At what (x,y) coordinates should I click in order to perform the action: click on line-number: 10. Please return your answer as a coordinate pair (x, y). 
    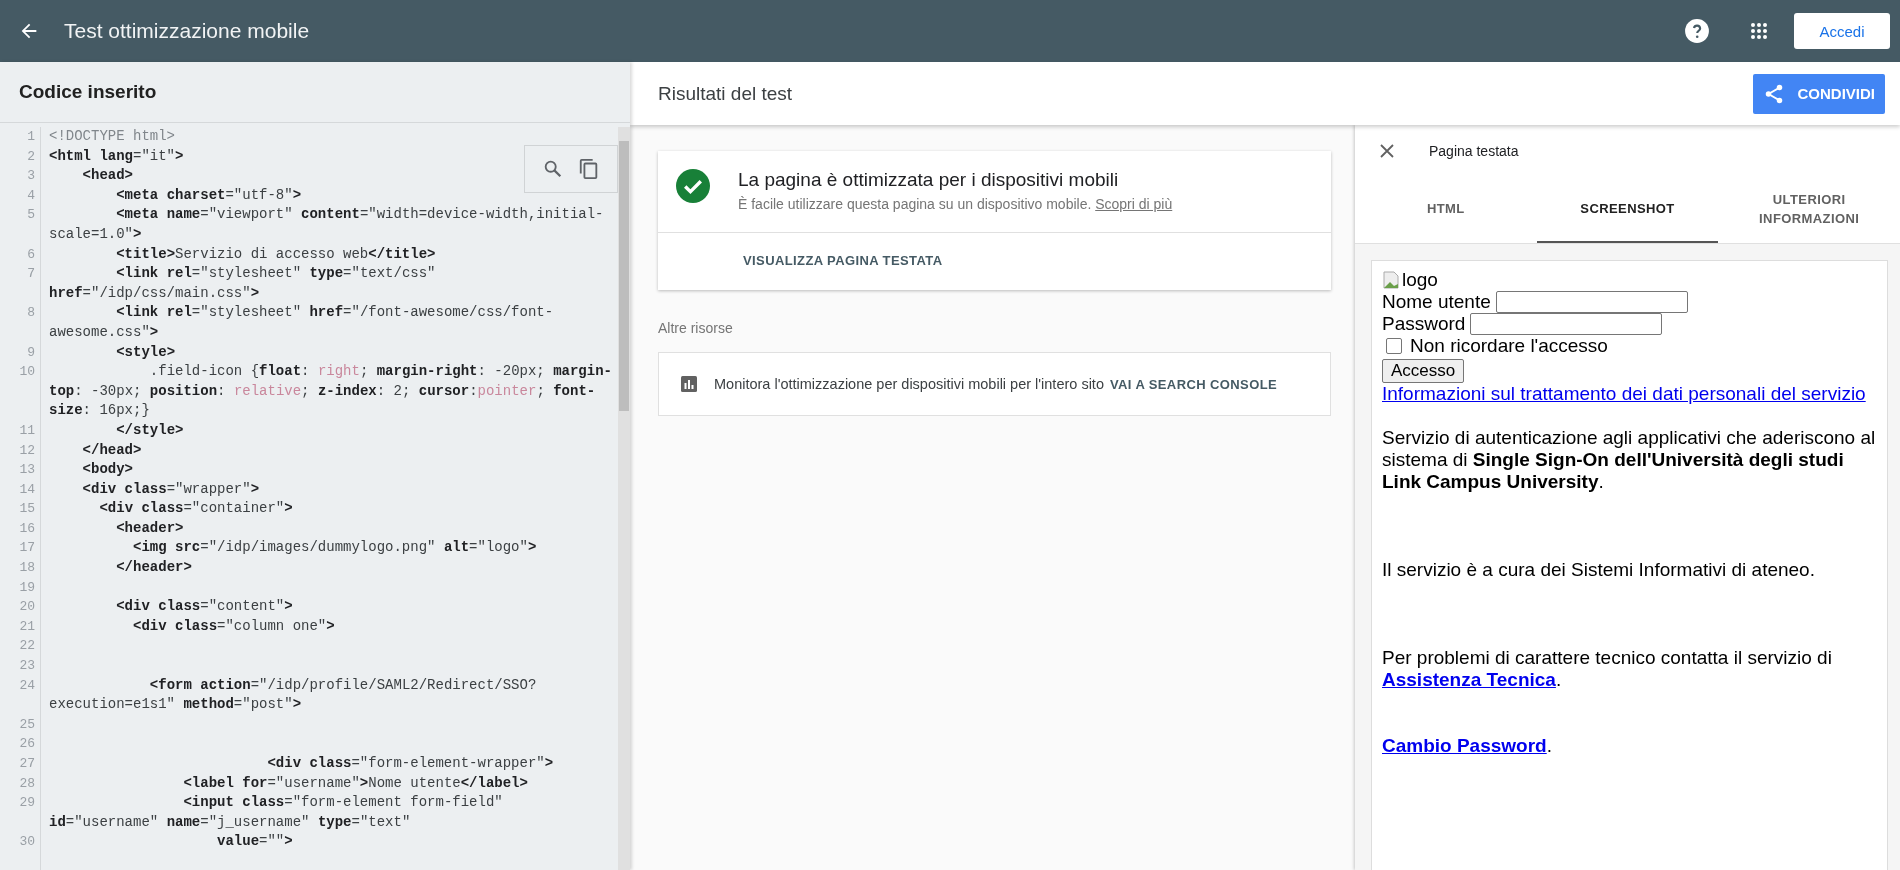
    Looking at the image, I should click on (26, 372).